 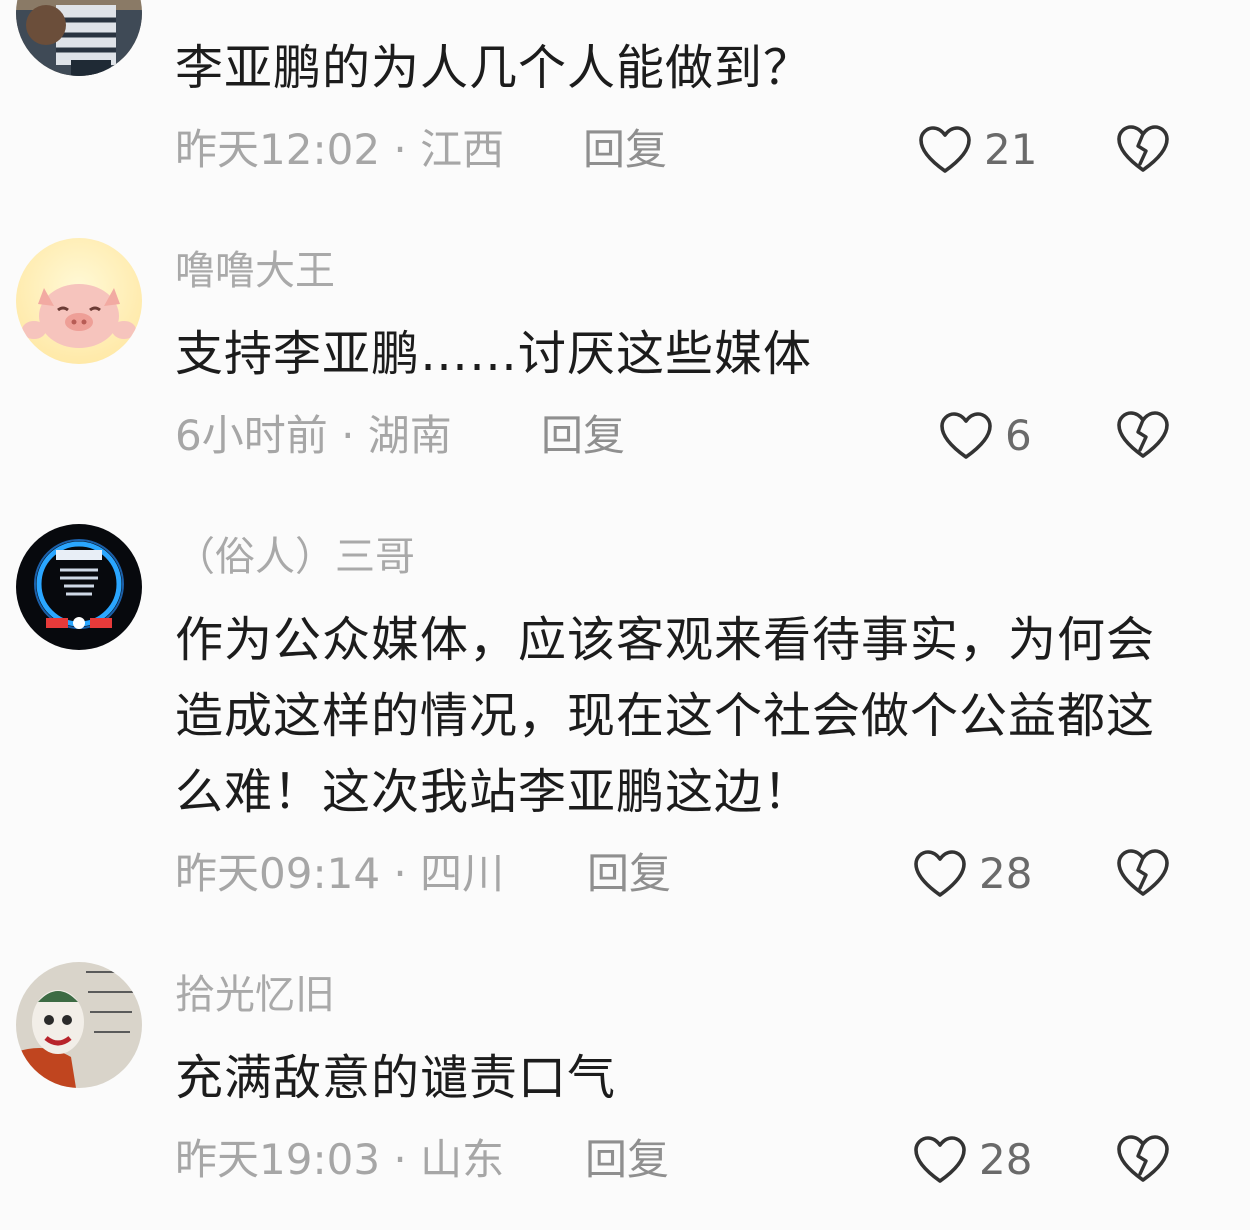 What do you see at coordinates (278, 149) in the screenshot?
I see `comment-time: 昨天12:02` at bounding box center [278, 149].